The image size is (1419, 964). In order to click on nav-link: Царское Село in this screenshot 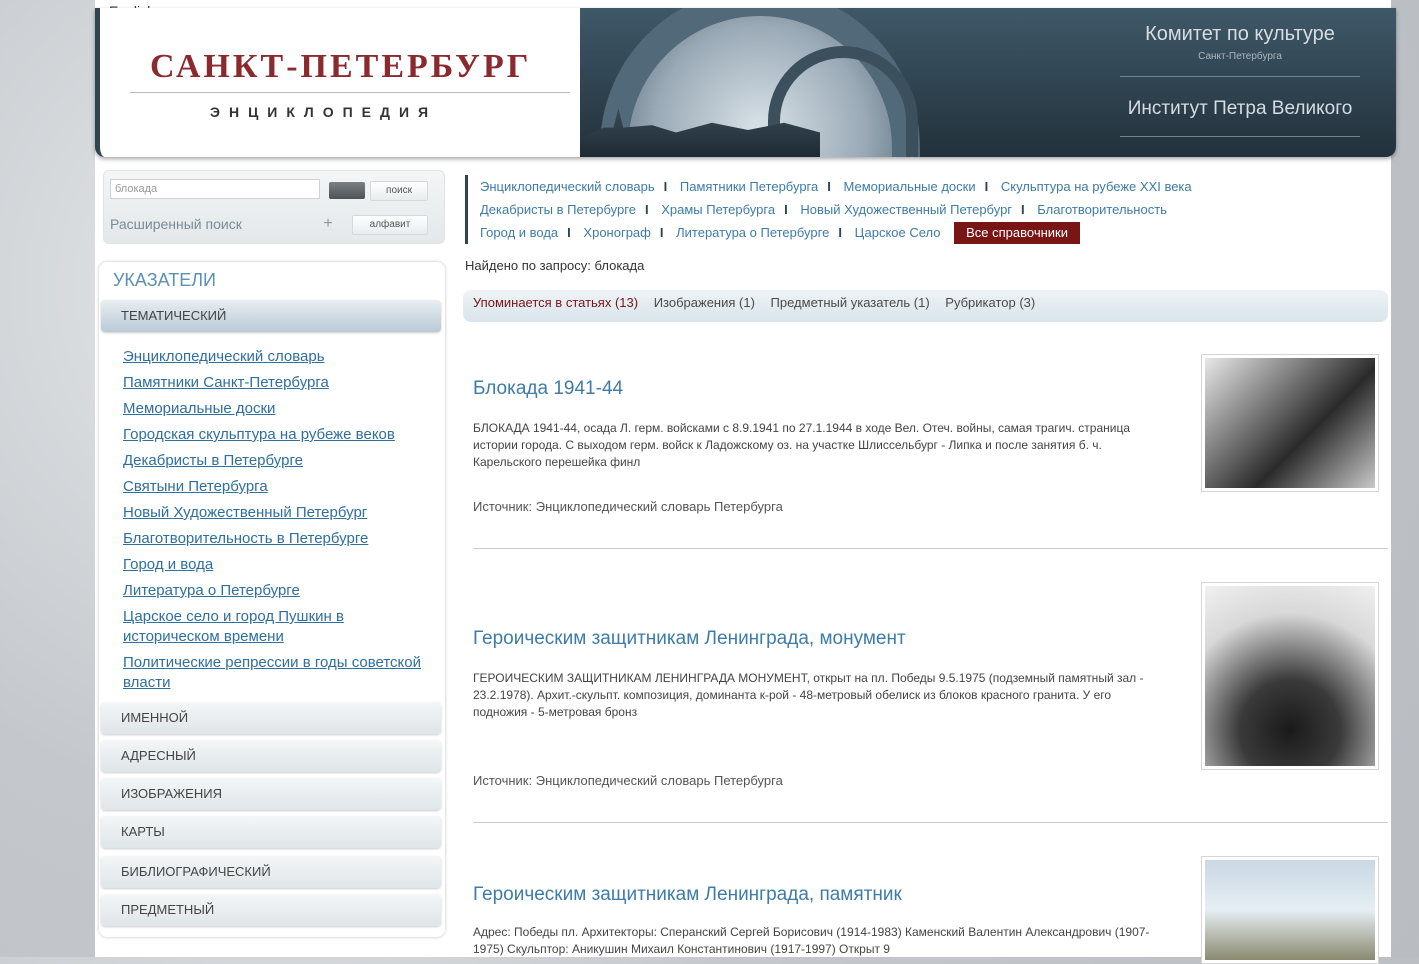, I will do `click(898, 232)`.